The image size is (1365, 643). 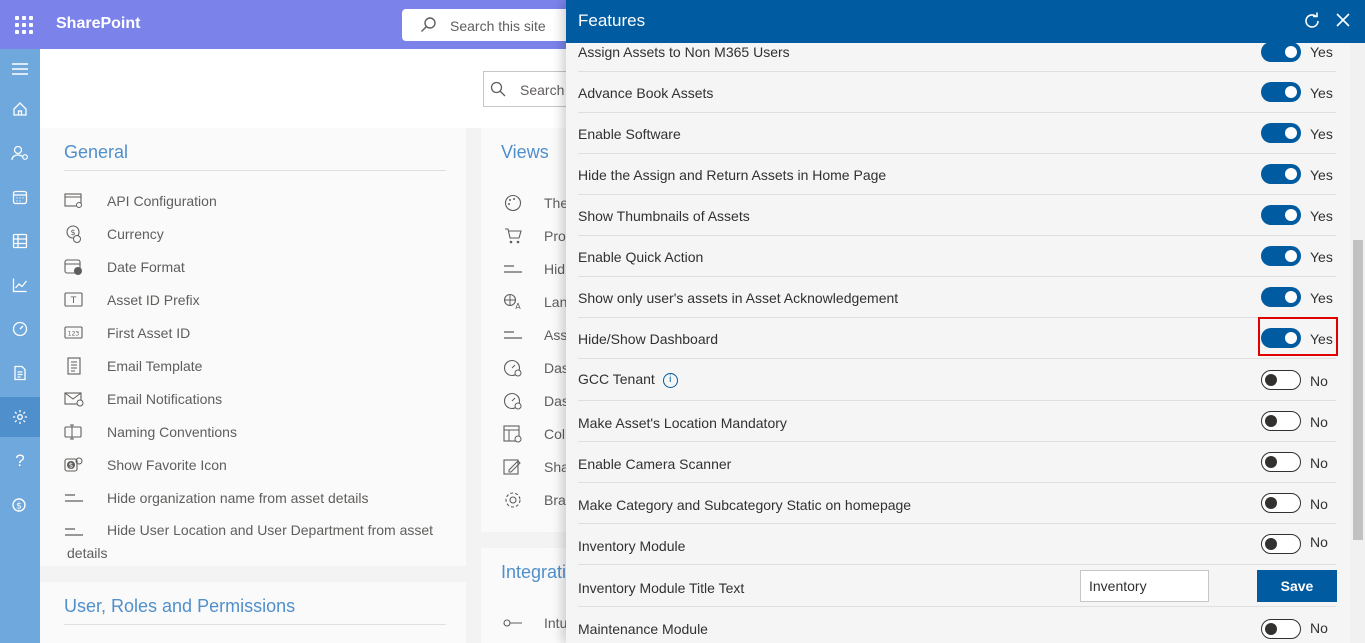 I want to click on feature-label: Show Thumbnails of Assets, so click(x=664, y=216).